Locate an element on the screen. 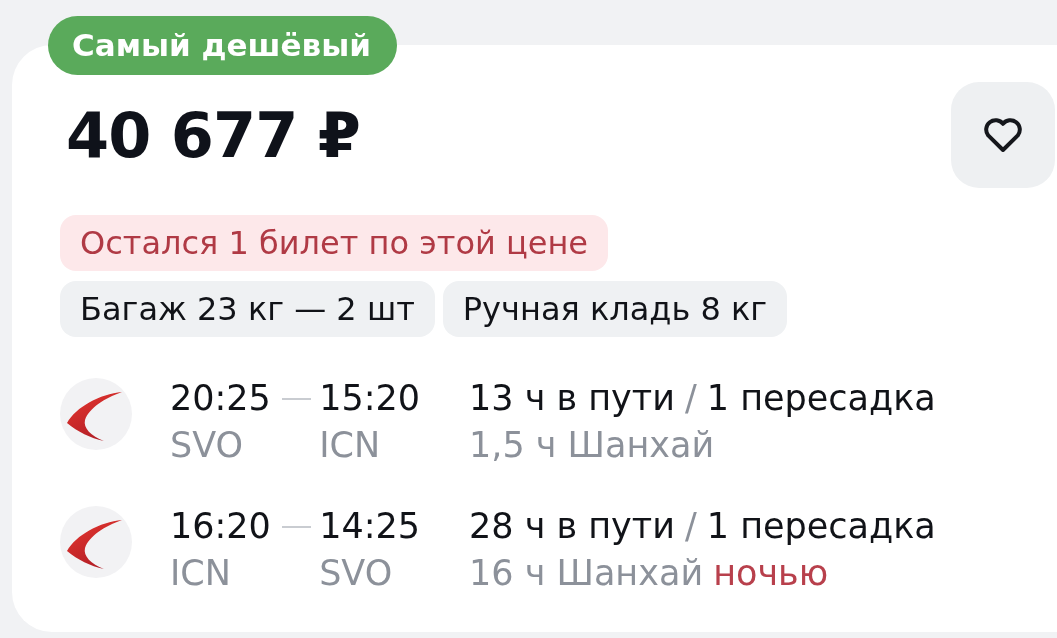 The width and height of the screenshot is (1057, 638). night-note: ночью is located at coordinates (771, 573).